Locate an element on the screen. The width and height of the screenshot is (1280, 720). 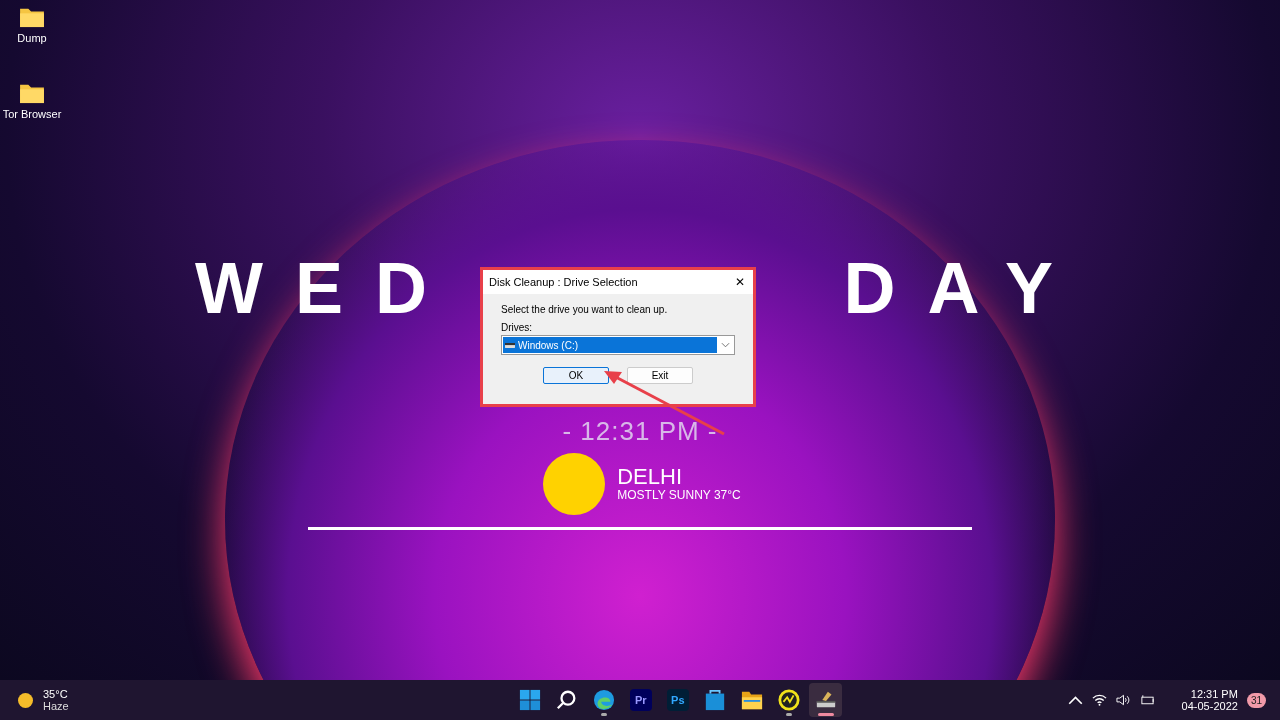
clock-text: - 12:31 PM - is located at coordinates (640, 431).